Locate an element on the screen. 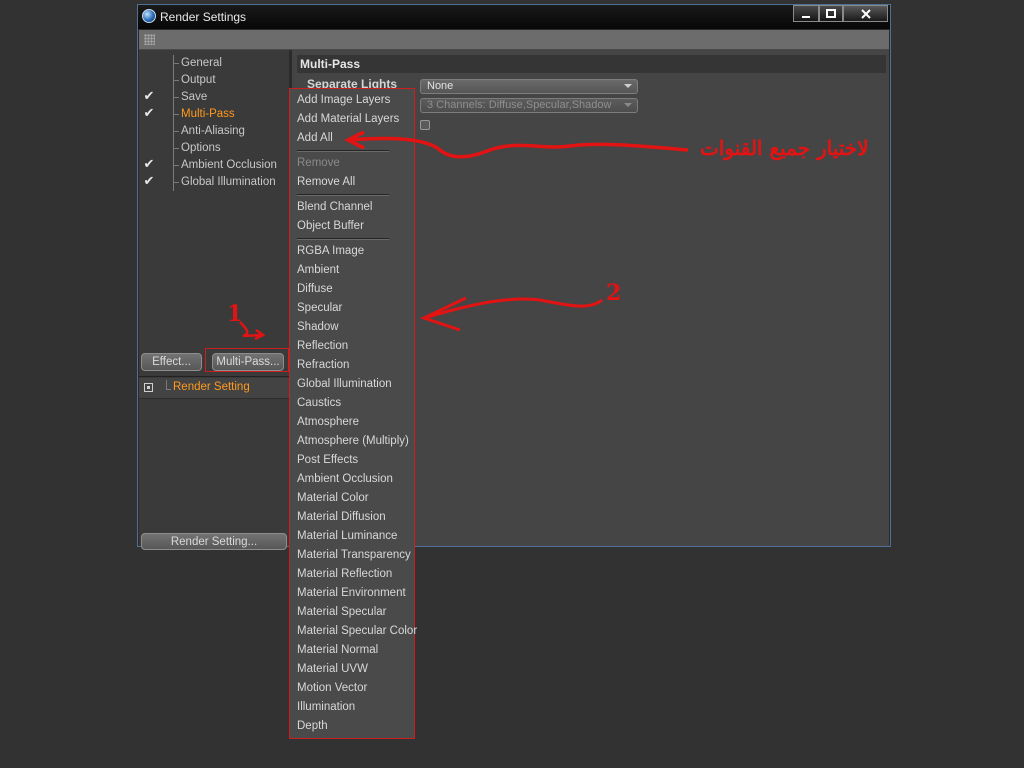 The width and height of the screenshot is (1024, 768). menu-item-add-material-layers: Add Material Layers is located at coordinates (348, 119).